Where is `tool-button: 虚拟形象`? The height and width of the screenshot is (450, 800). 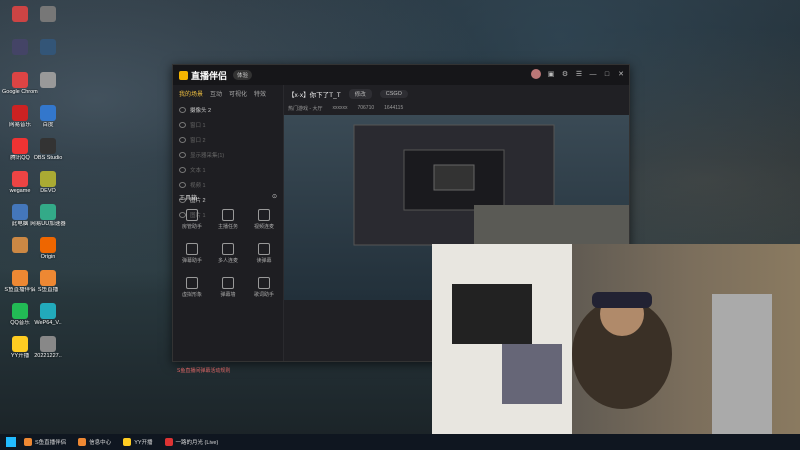 tool-button: 虚拟形象 is located at coordinates (192, 287).